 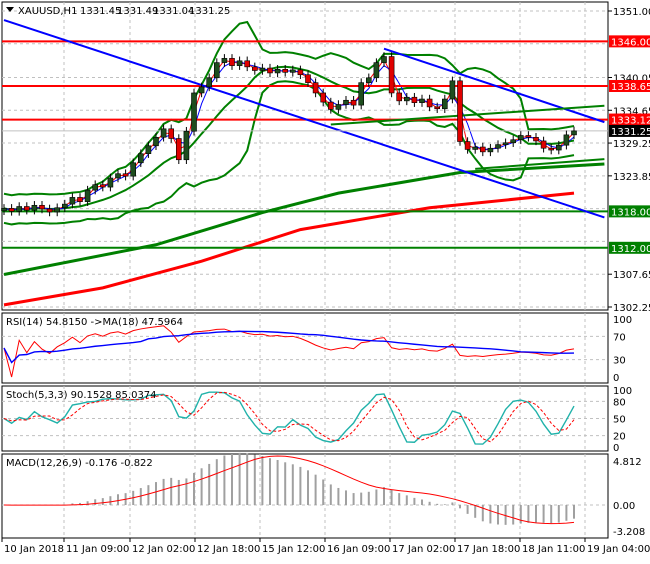 What do you see at coordinates (622, 391) in the screenshot?
I see `stoch-axis-label: 100` at bounding box center [622, 391].